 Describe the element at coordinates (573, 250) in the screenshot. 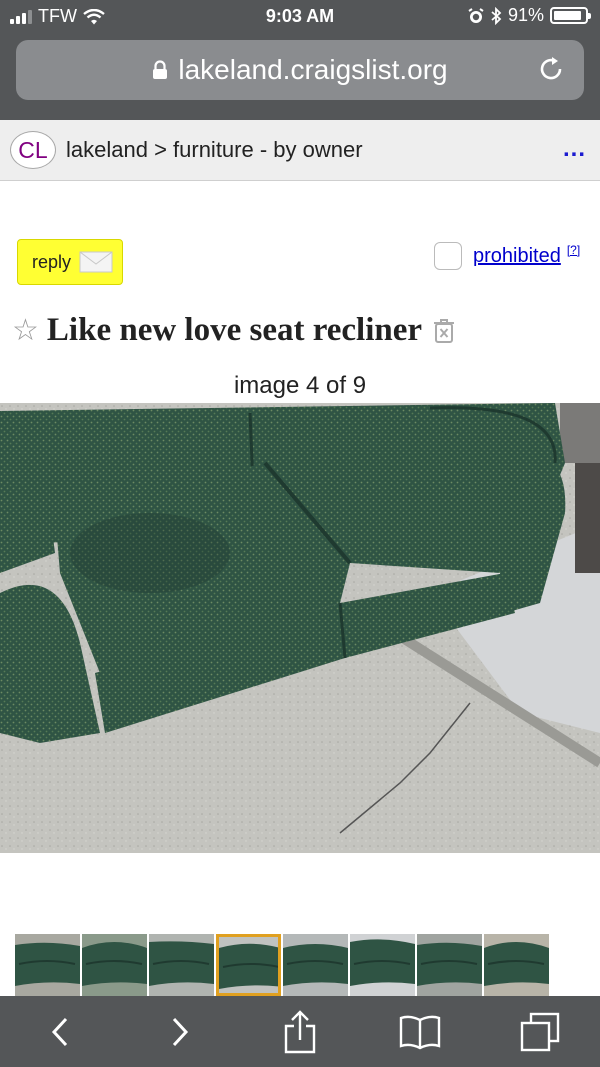

I see `prohibited-help-link: [?]` at that location.